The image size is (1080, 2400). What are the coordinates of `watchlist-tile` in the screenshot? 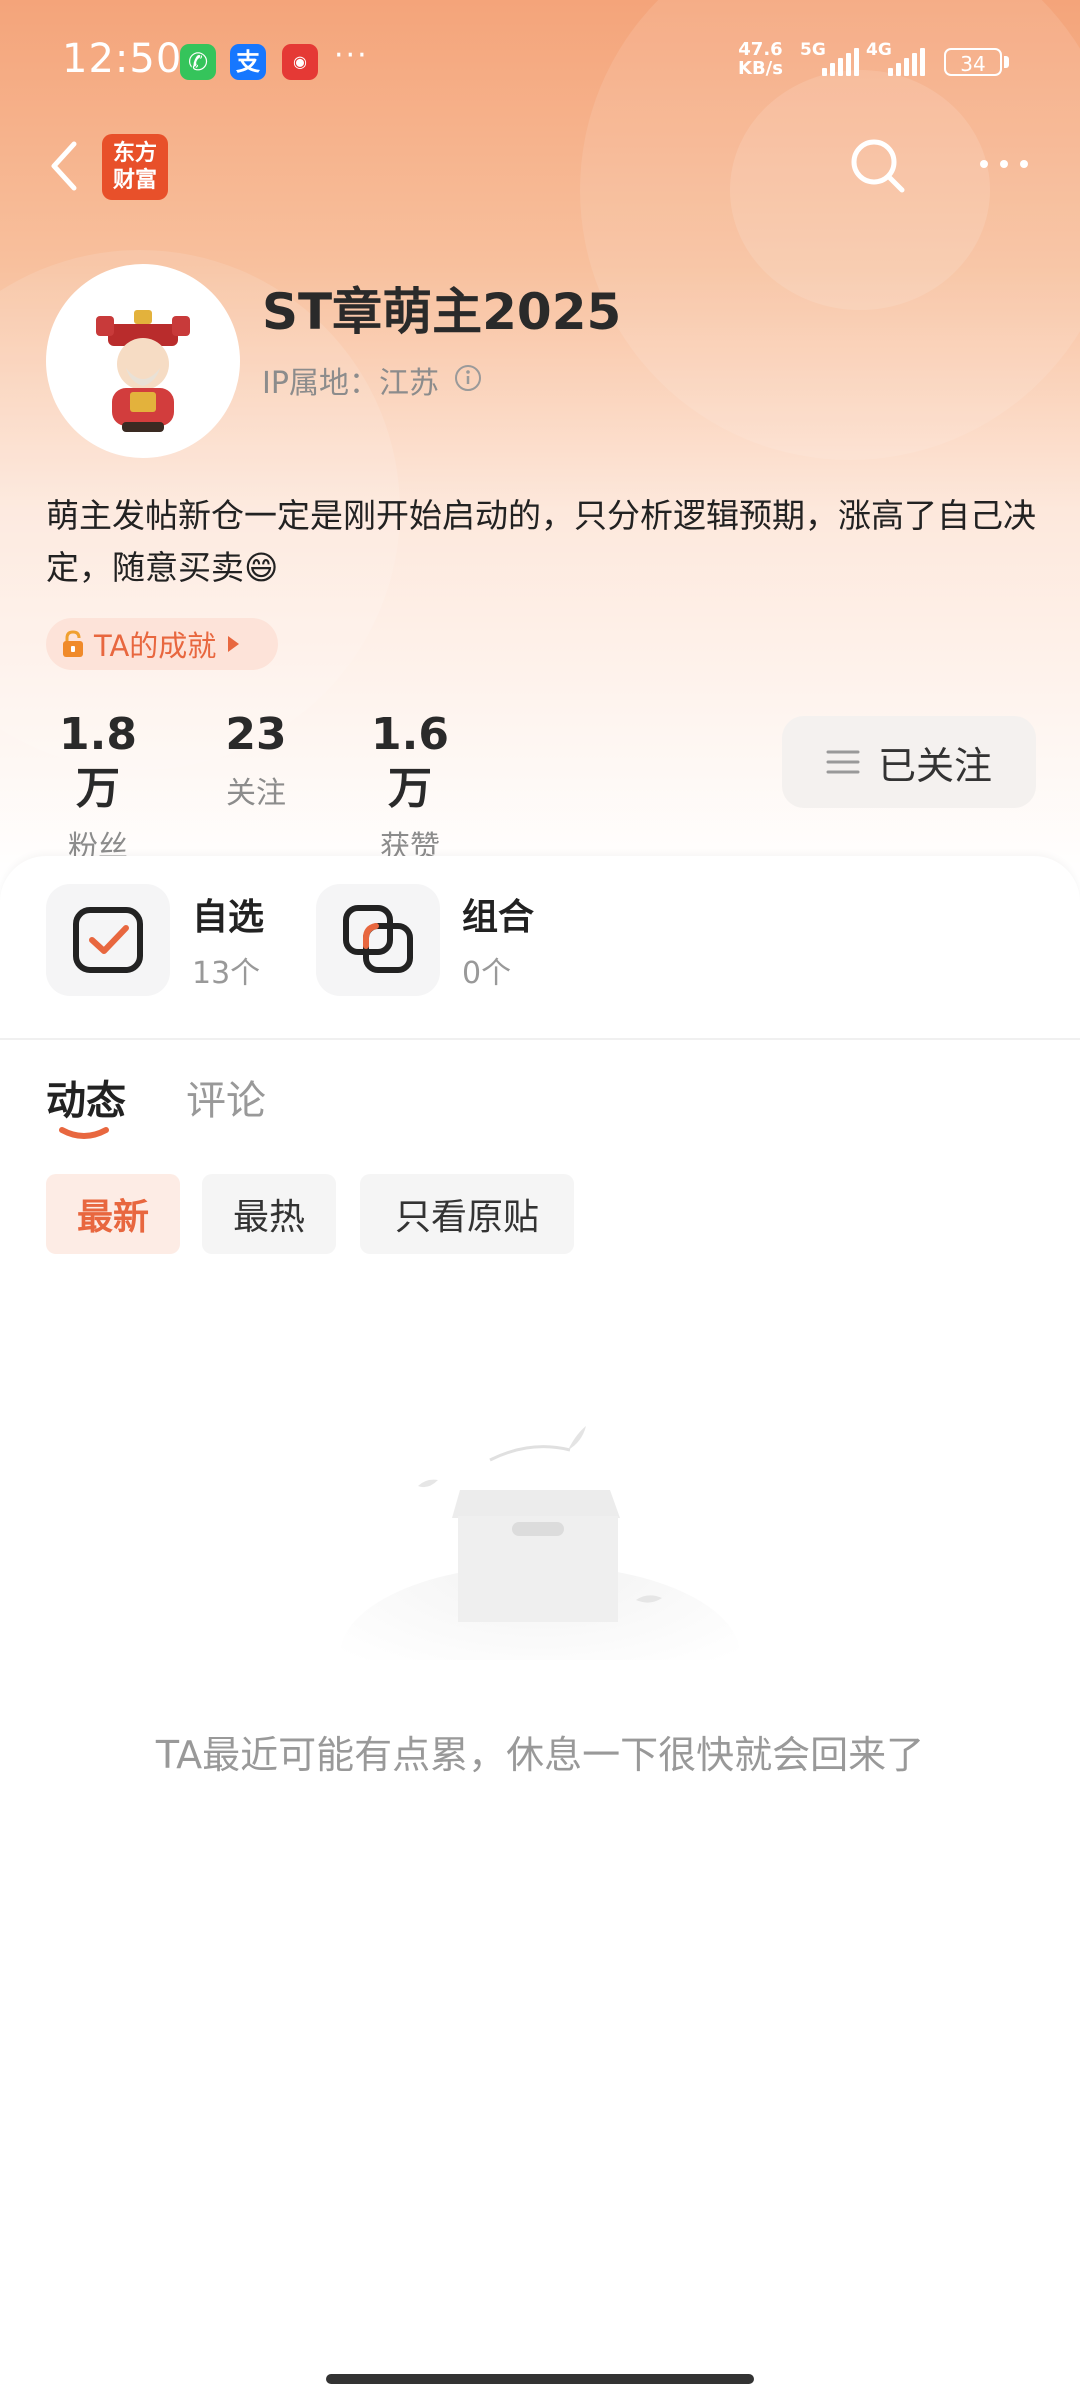 It's located at (108, 940).